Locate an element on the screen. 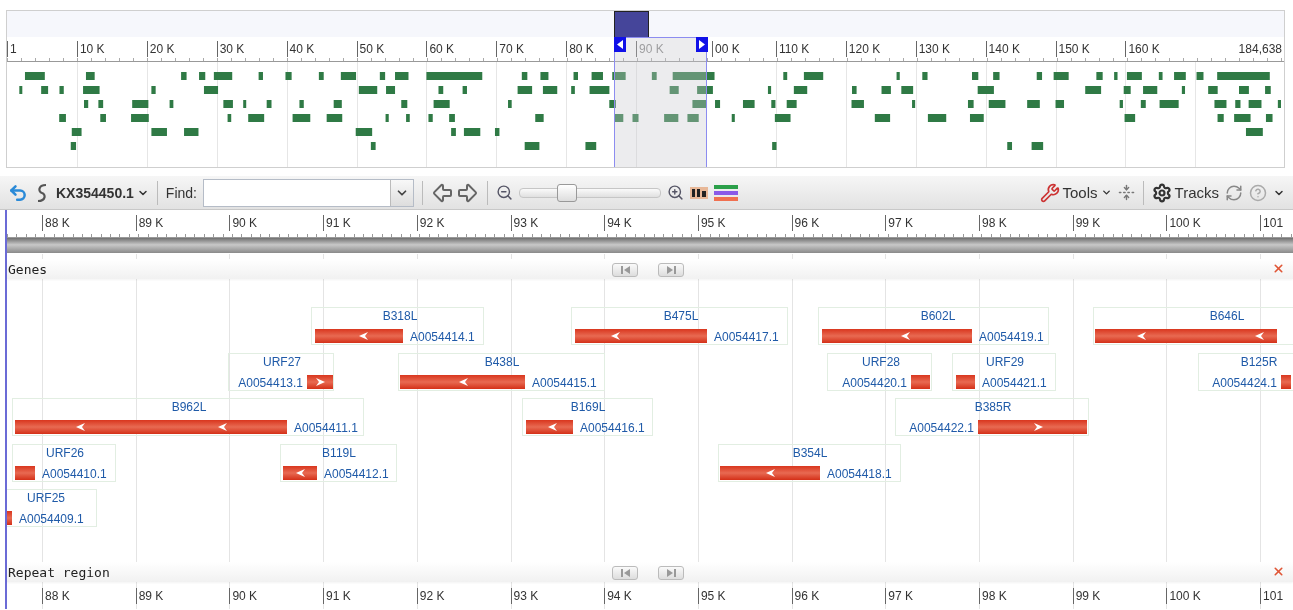 The height and width of the screenshot is (610, 1293). gene-name: B125R is located at coordinates (1259, 361).